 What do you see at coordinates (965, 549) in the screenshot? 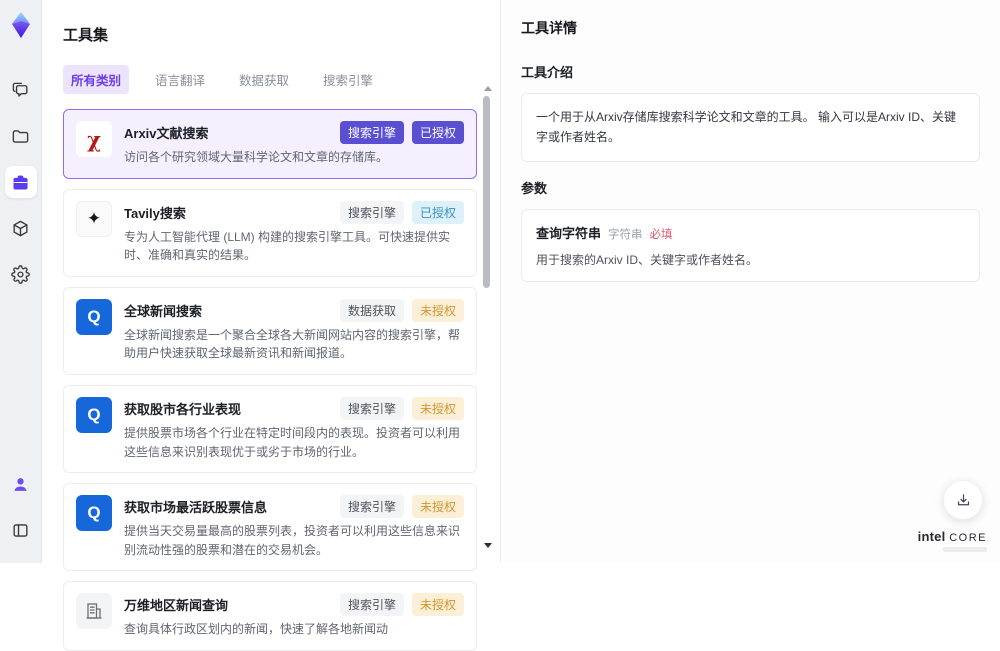
I see `brand-subtext-bar` at bounding box center [965, 549].